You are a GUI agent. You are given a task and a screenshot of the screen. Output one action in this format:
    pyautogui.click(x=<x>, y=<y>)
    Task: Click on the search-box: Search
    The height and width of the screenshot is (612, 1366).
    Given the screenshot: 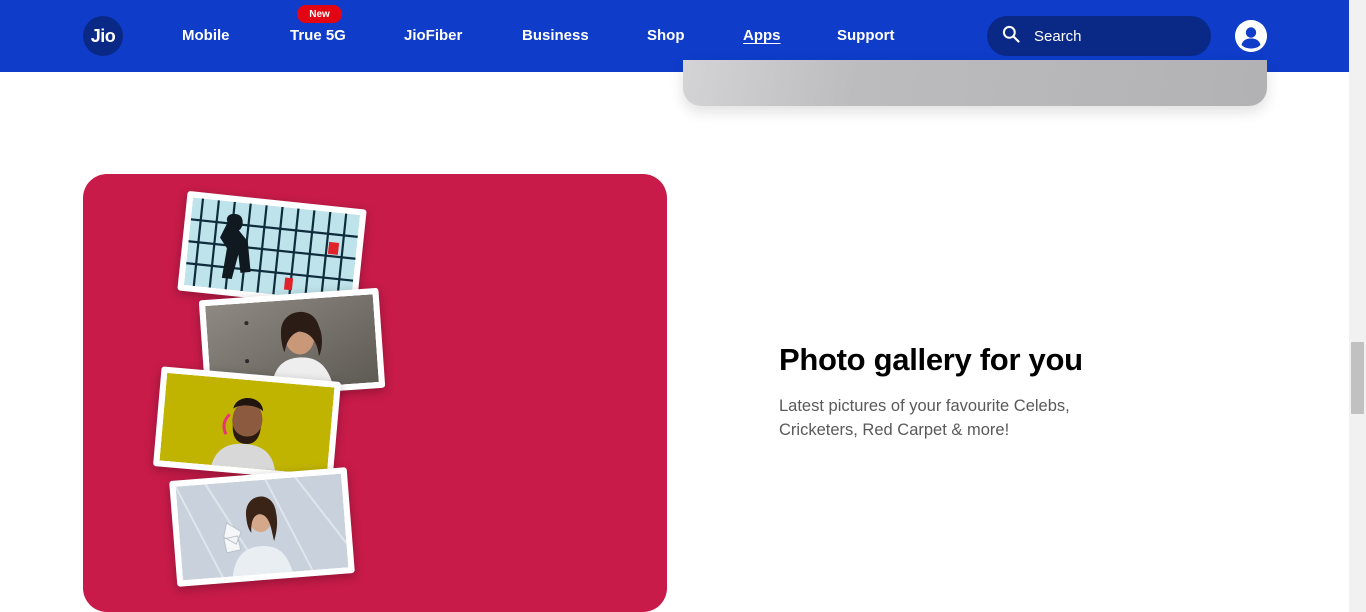 What is the action you would take?
    pyautogui.click(x=1099, y=36)
    